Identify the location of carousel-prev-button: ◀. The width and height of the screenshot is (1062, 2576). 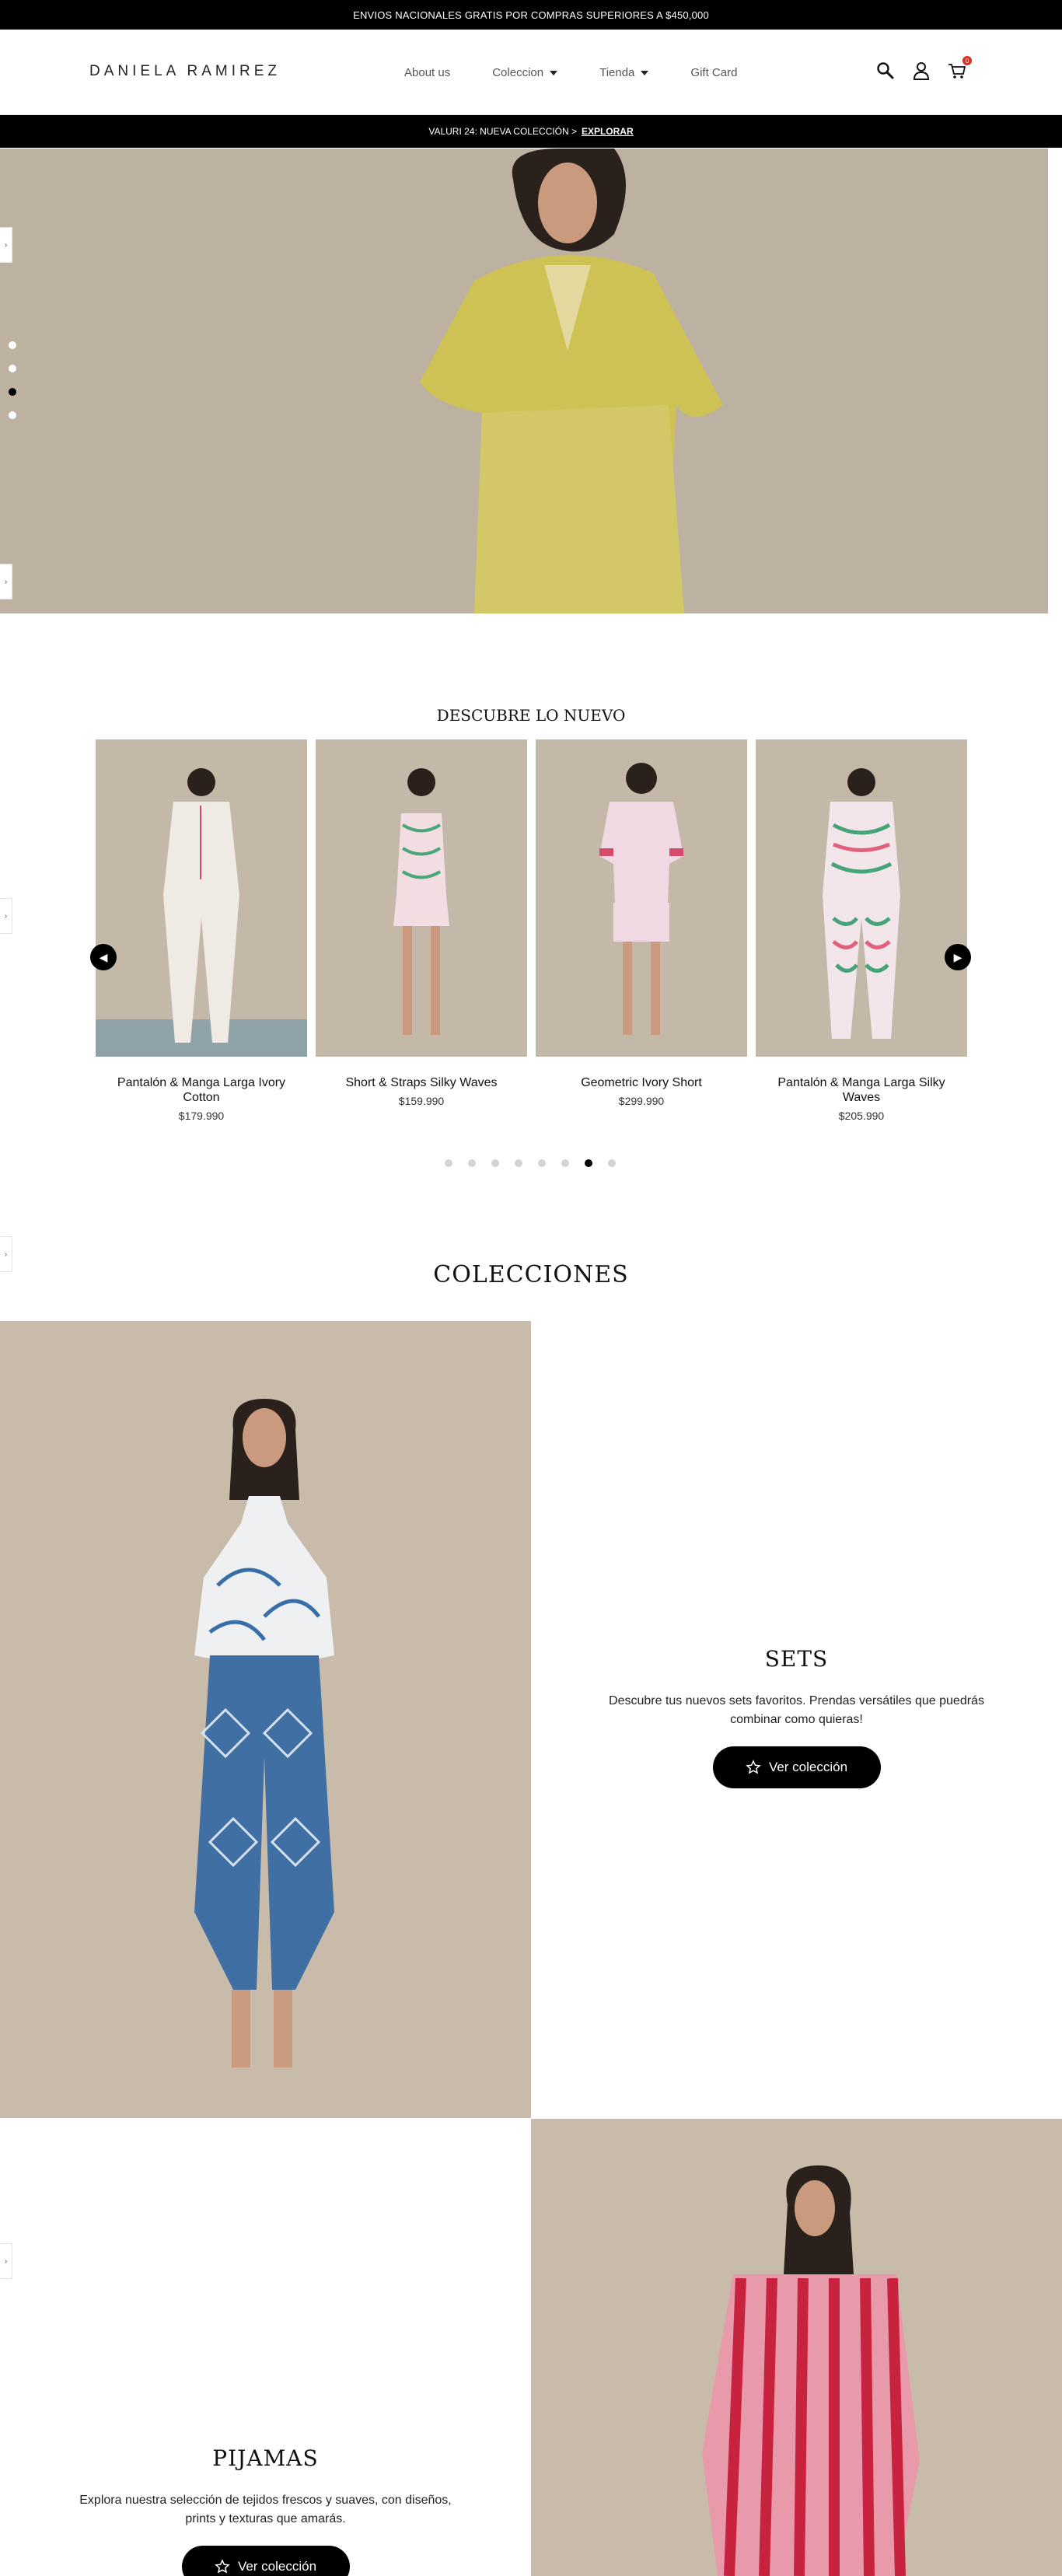
(104, 957).